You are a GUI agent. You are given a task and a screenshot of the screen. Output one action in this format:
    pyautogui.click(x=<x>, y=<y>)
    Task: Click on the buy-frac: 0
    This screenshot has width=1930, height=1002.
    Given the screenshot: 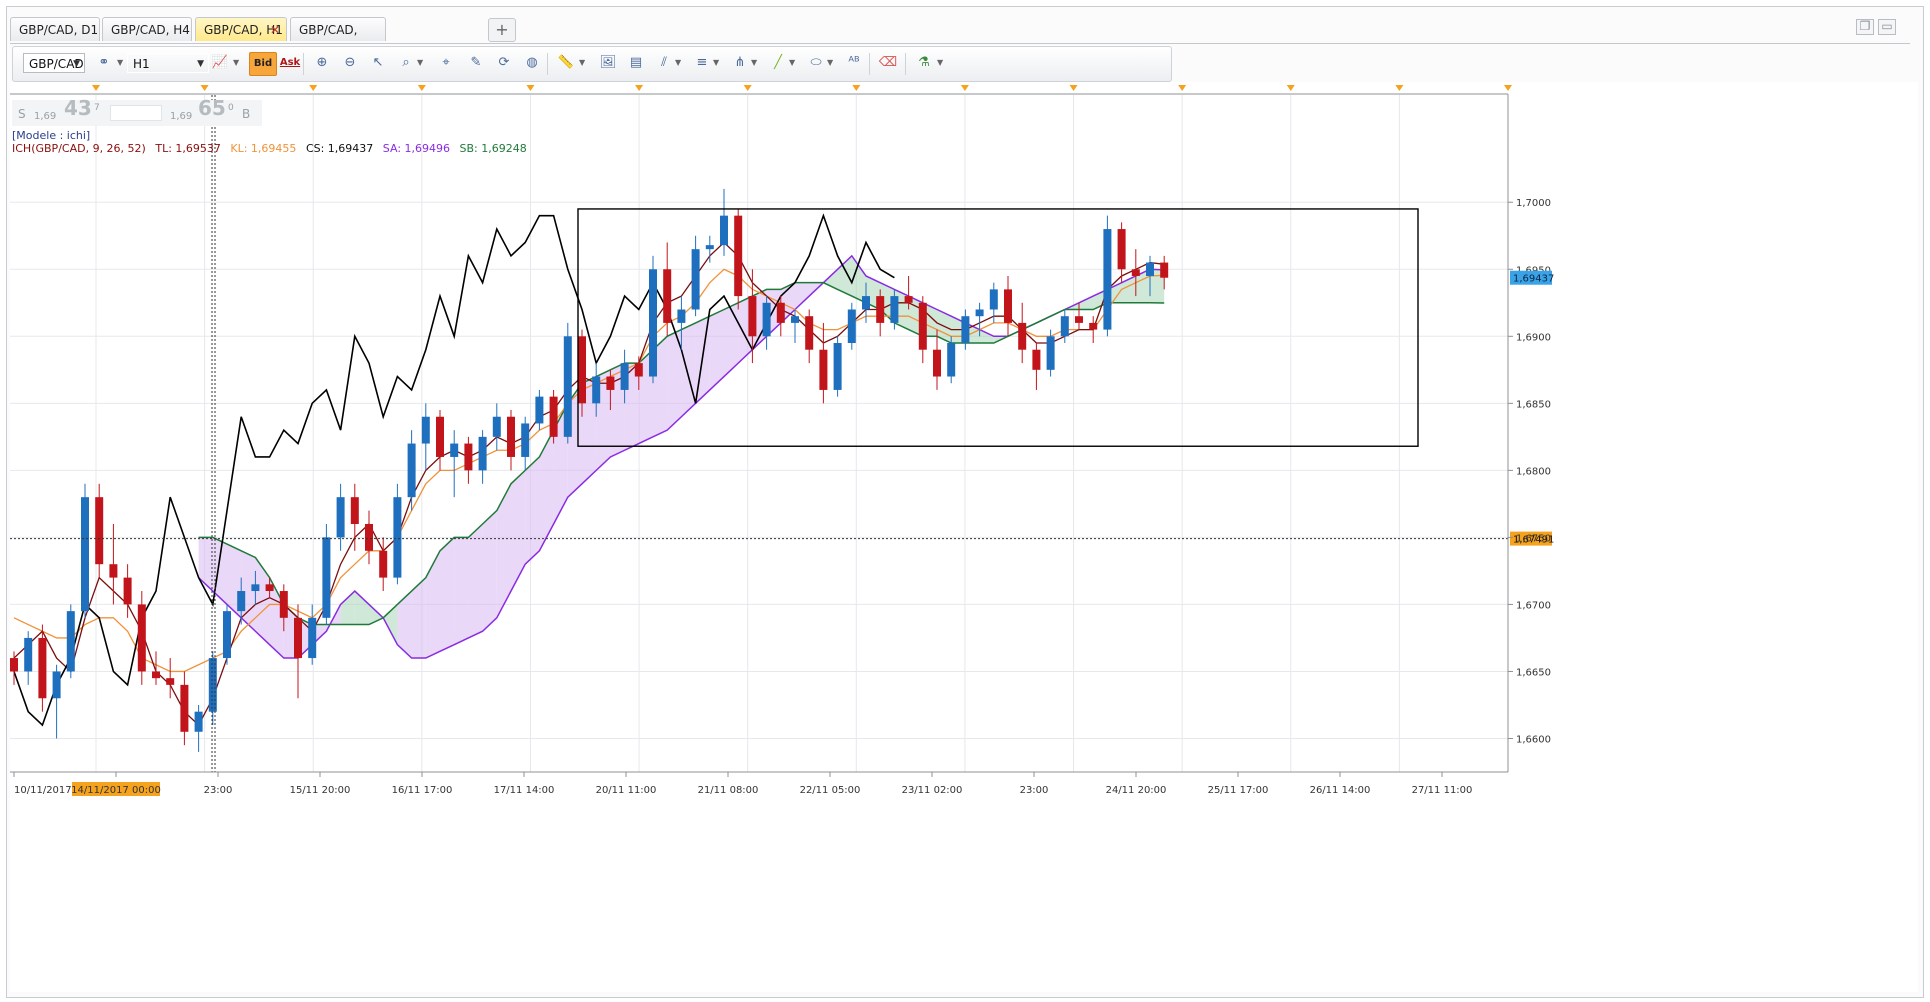 What is the action you would take?
    pyautogui.click(x=231, y=108)
    